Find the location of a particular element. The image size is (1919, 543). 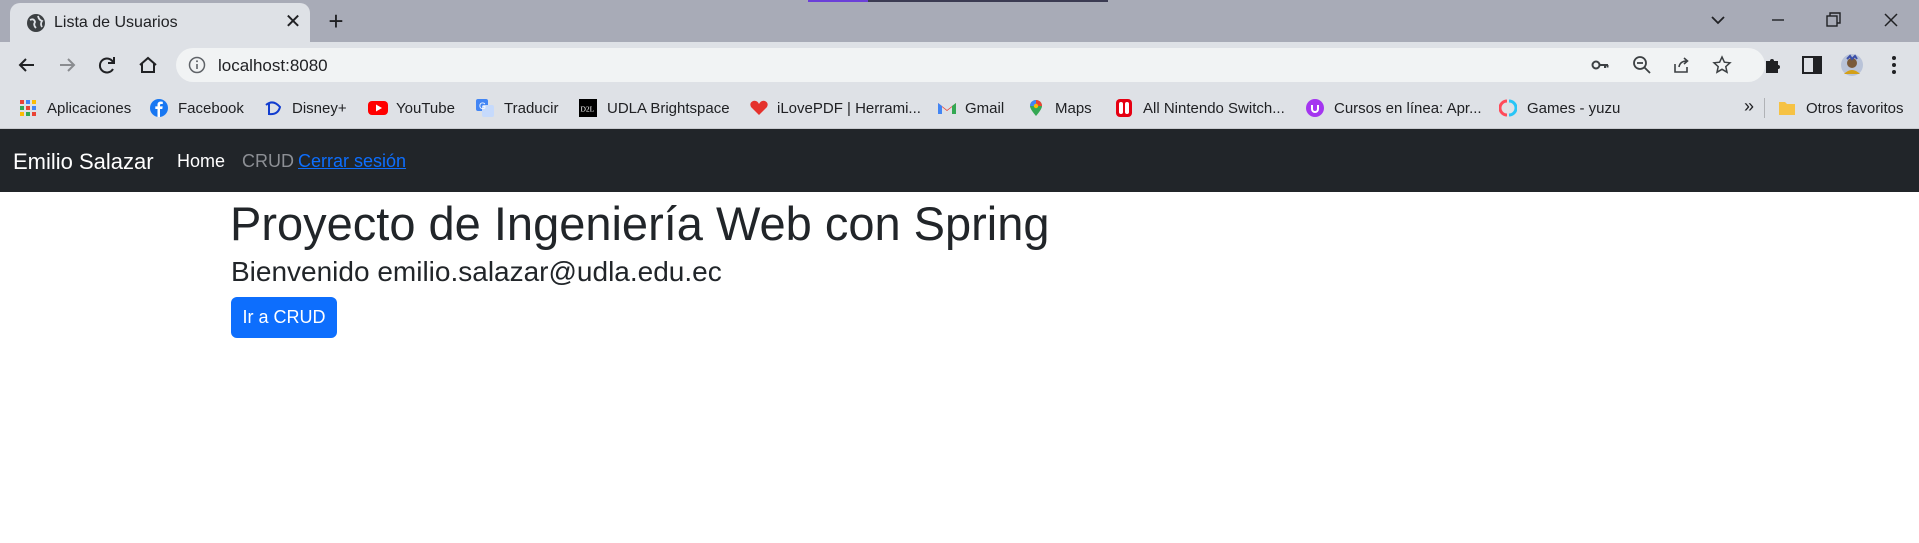

bookmark-star-icon is located at coordinates (1722, 65).